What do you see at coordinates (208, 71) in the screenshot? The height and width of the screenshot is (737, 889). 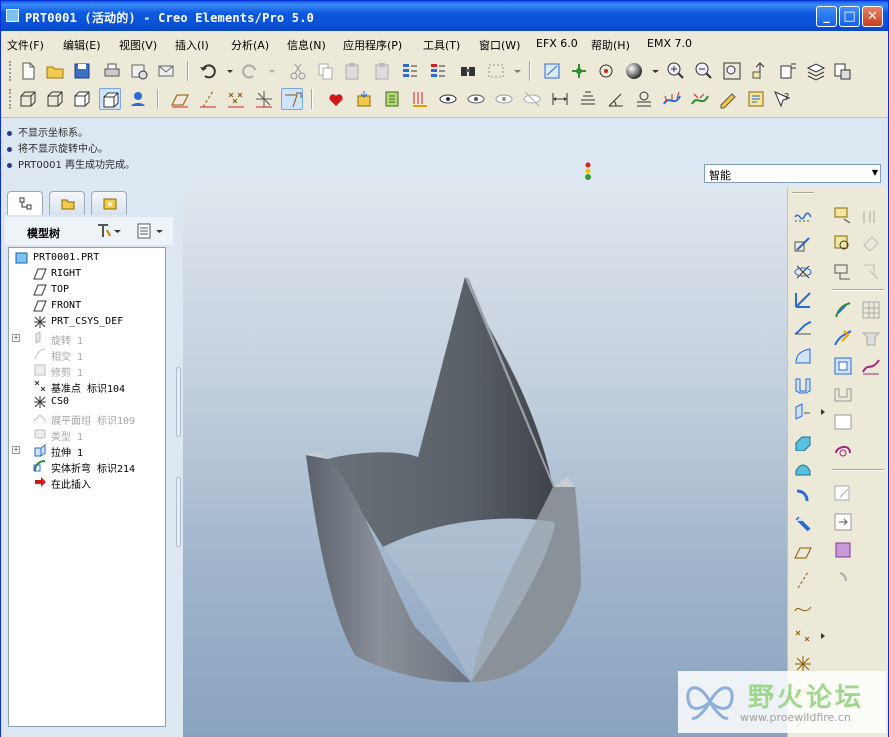 I see `undo-icon` at bounding box center [208, 71].